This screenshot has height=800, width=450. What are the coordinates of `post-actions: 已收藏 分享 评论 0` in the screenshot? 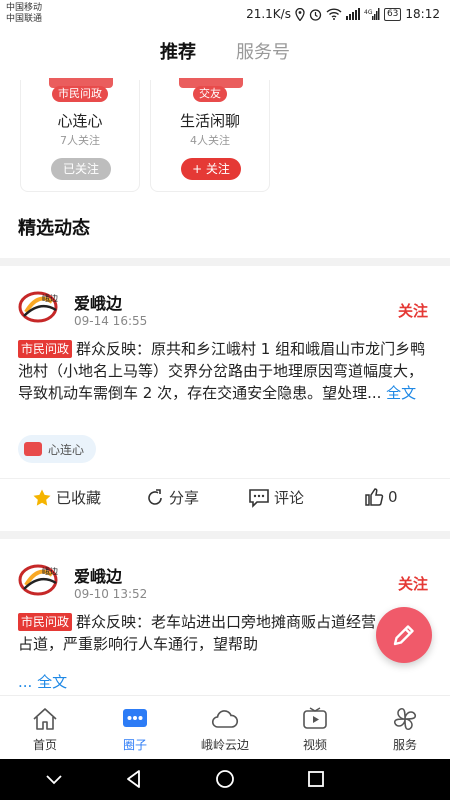 It's located at (225, 498).